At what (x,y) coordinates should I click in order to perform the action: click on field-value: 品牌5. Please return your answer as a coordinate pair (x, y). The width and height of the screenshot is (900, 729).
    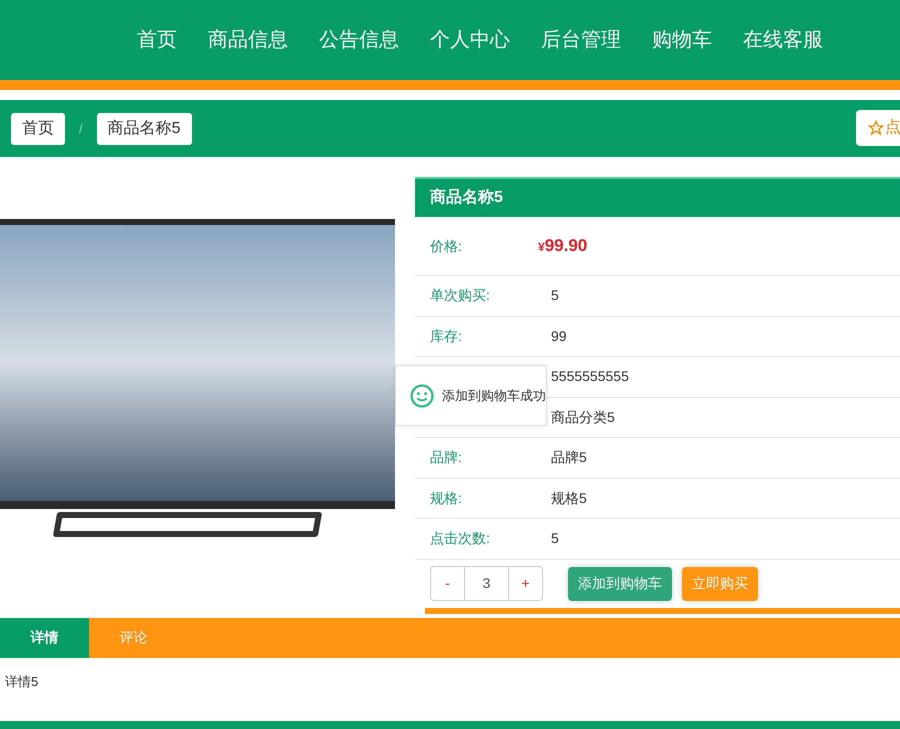
    Looking at the image, I should click on (569, 458).